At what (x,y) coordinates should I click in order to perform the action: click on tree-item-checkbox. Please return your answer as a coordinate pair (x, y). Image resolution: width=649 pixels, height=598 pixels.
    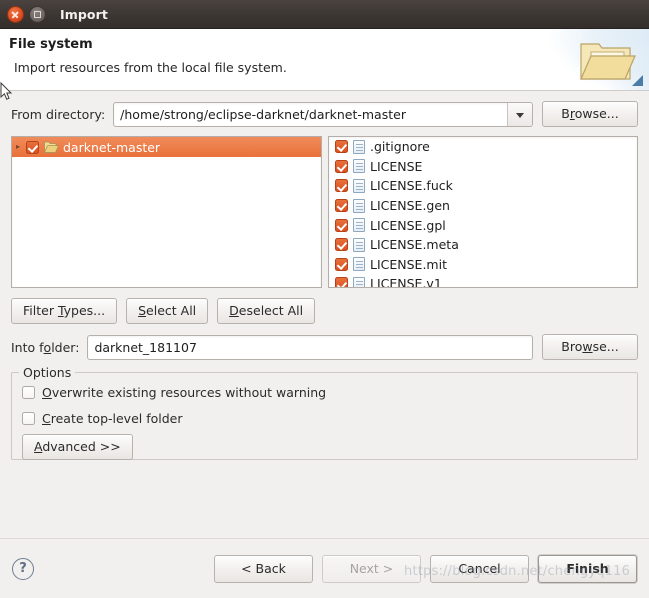
    Looking at the image, I should click on (32, 147).